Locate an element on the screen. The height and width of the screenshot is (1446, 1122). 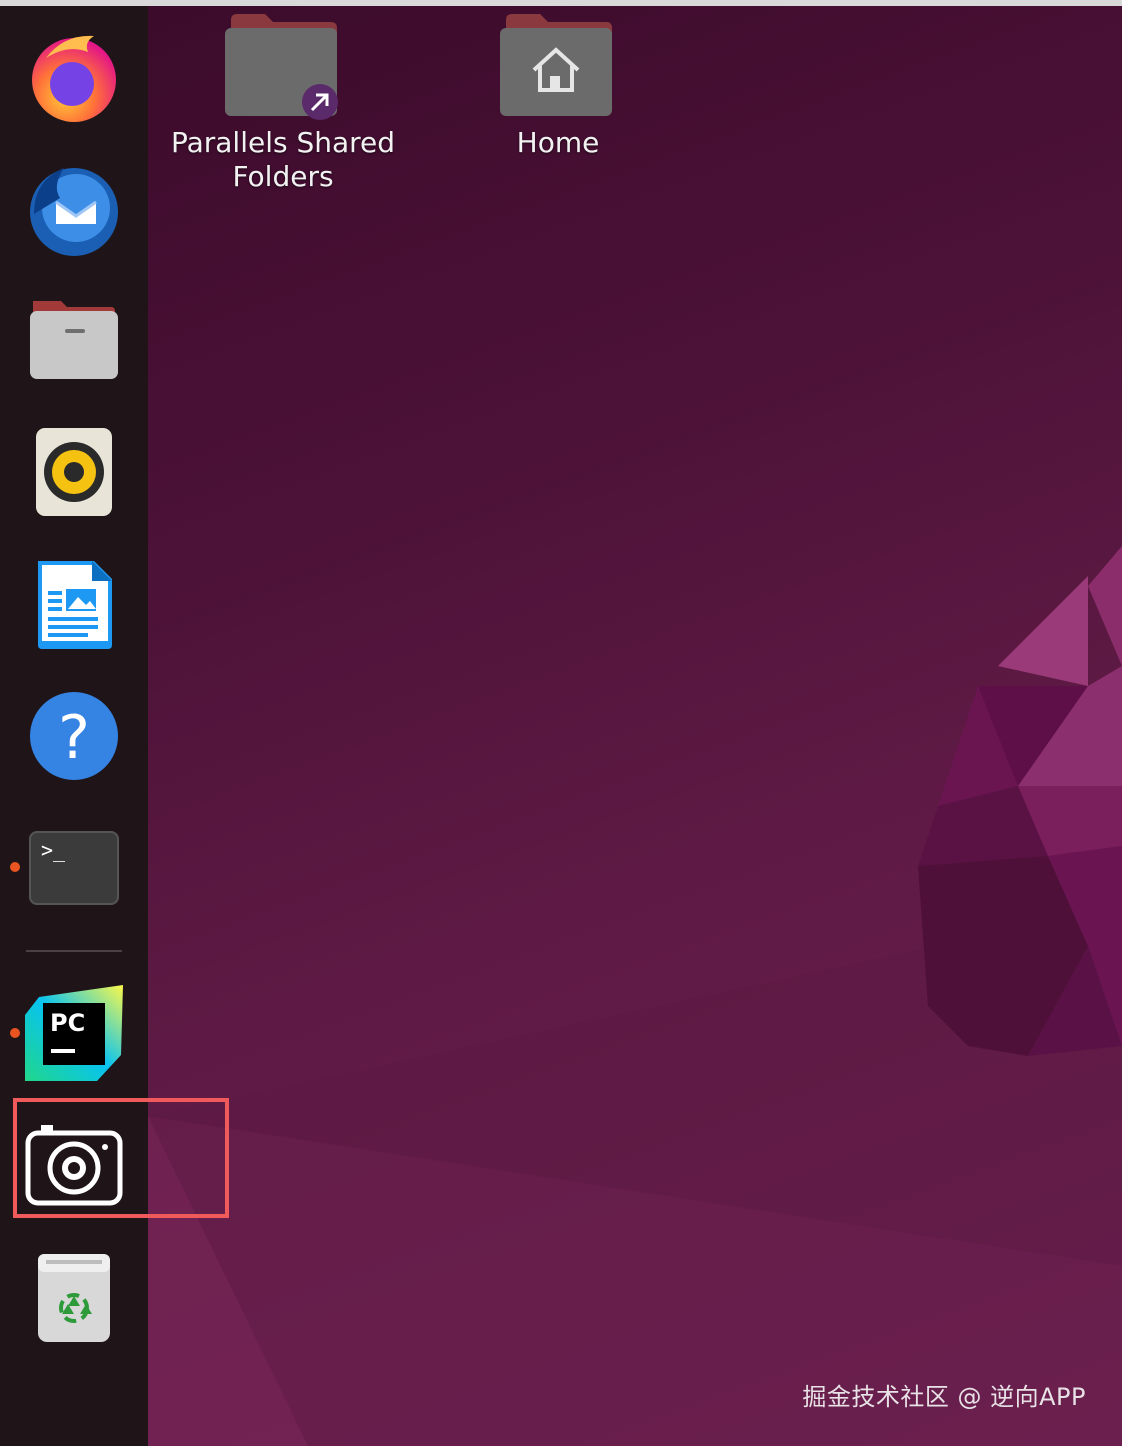
svg-text: PC is located at coordinates (67, 1023).